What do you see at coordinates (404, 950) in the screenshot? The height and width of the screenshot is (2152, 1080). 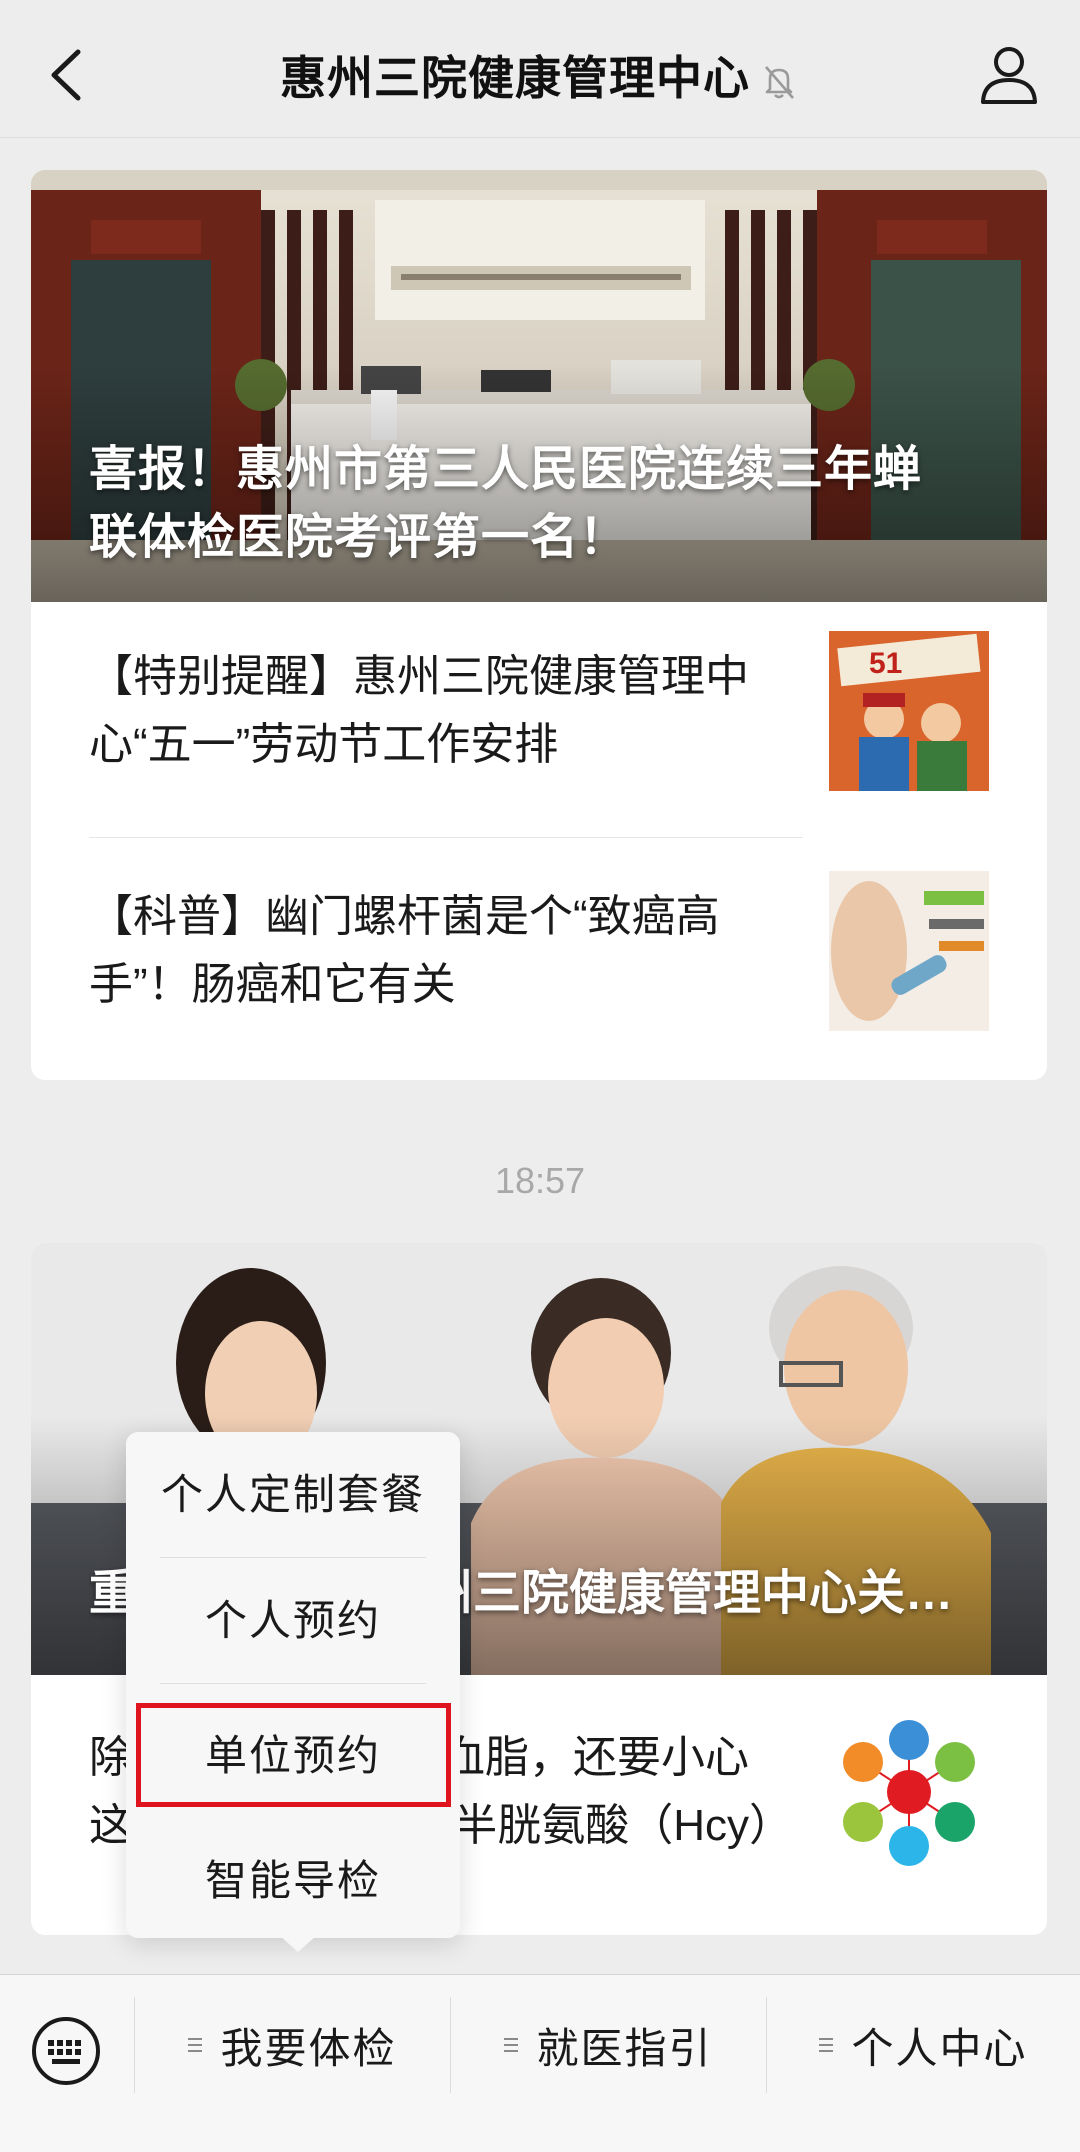 I see `article-title-2: 【科普】幽门螺杆菌是个“致癌高手”！肠癌和它有关` at bounding box center [404, 950].